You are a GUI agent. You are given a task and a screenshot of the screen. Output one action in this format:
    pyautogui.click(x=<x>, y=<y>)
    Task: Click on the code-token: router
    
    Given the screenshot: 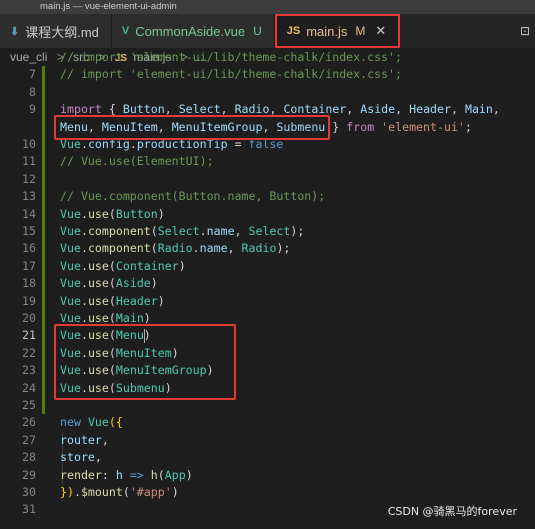 What is the action you would take?
    pyautogui.click(x=81, y=439)
    